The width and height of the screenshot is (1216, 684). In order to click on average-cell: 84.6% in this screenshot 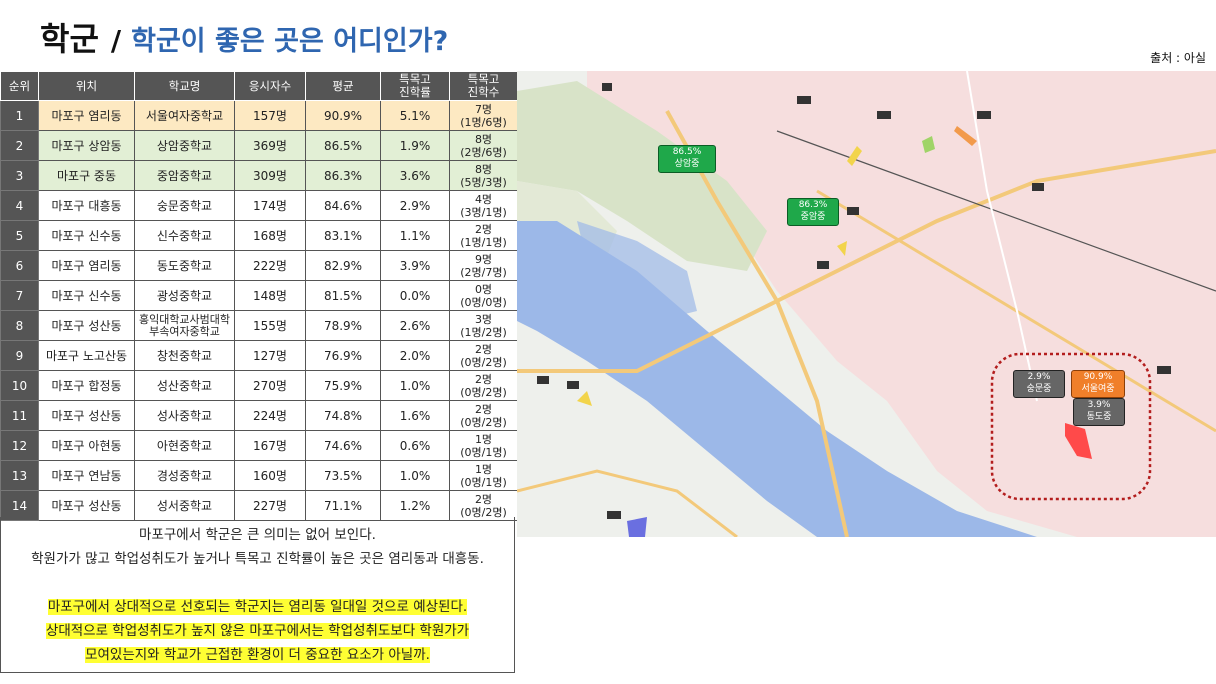, I will do `click(343, 205)`.